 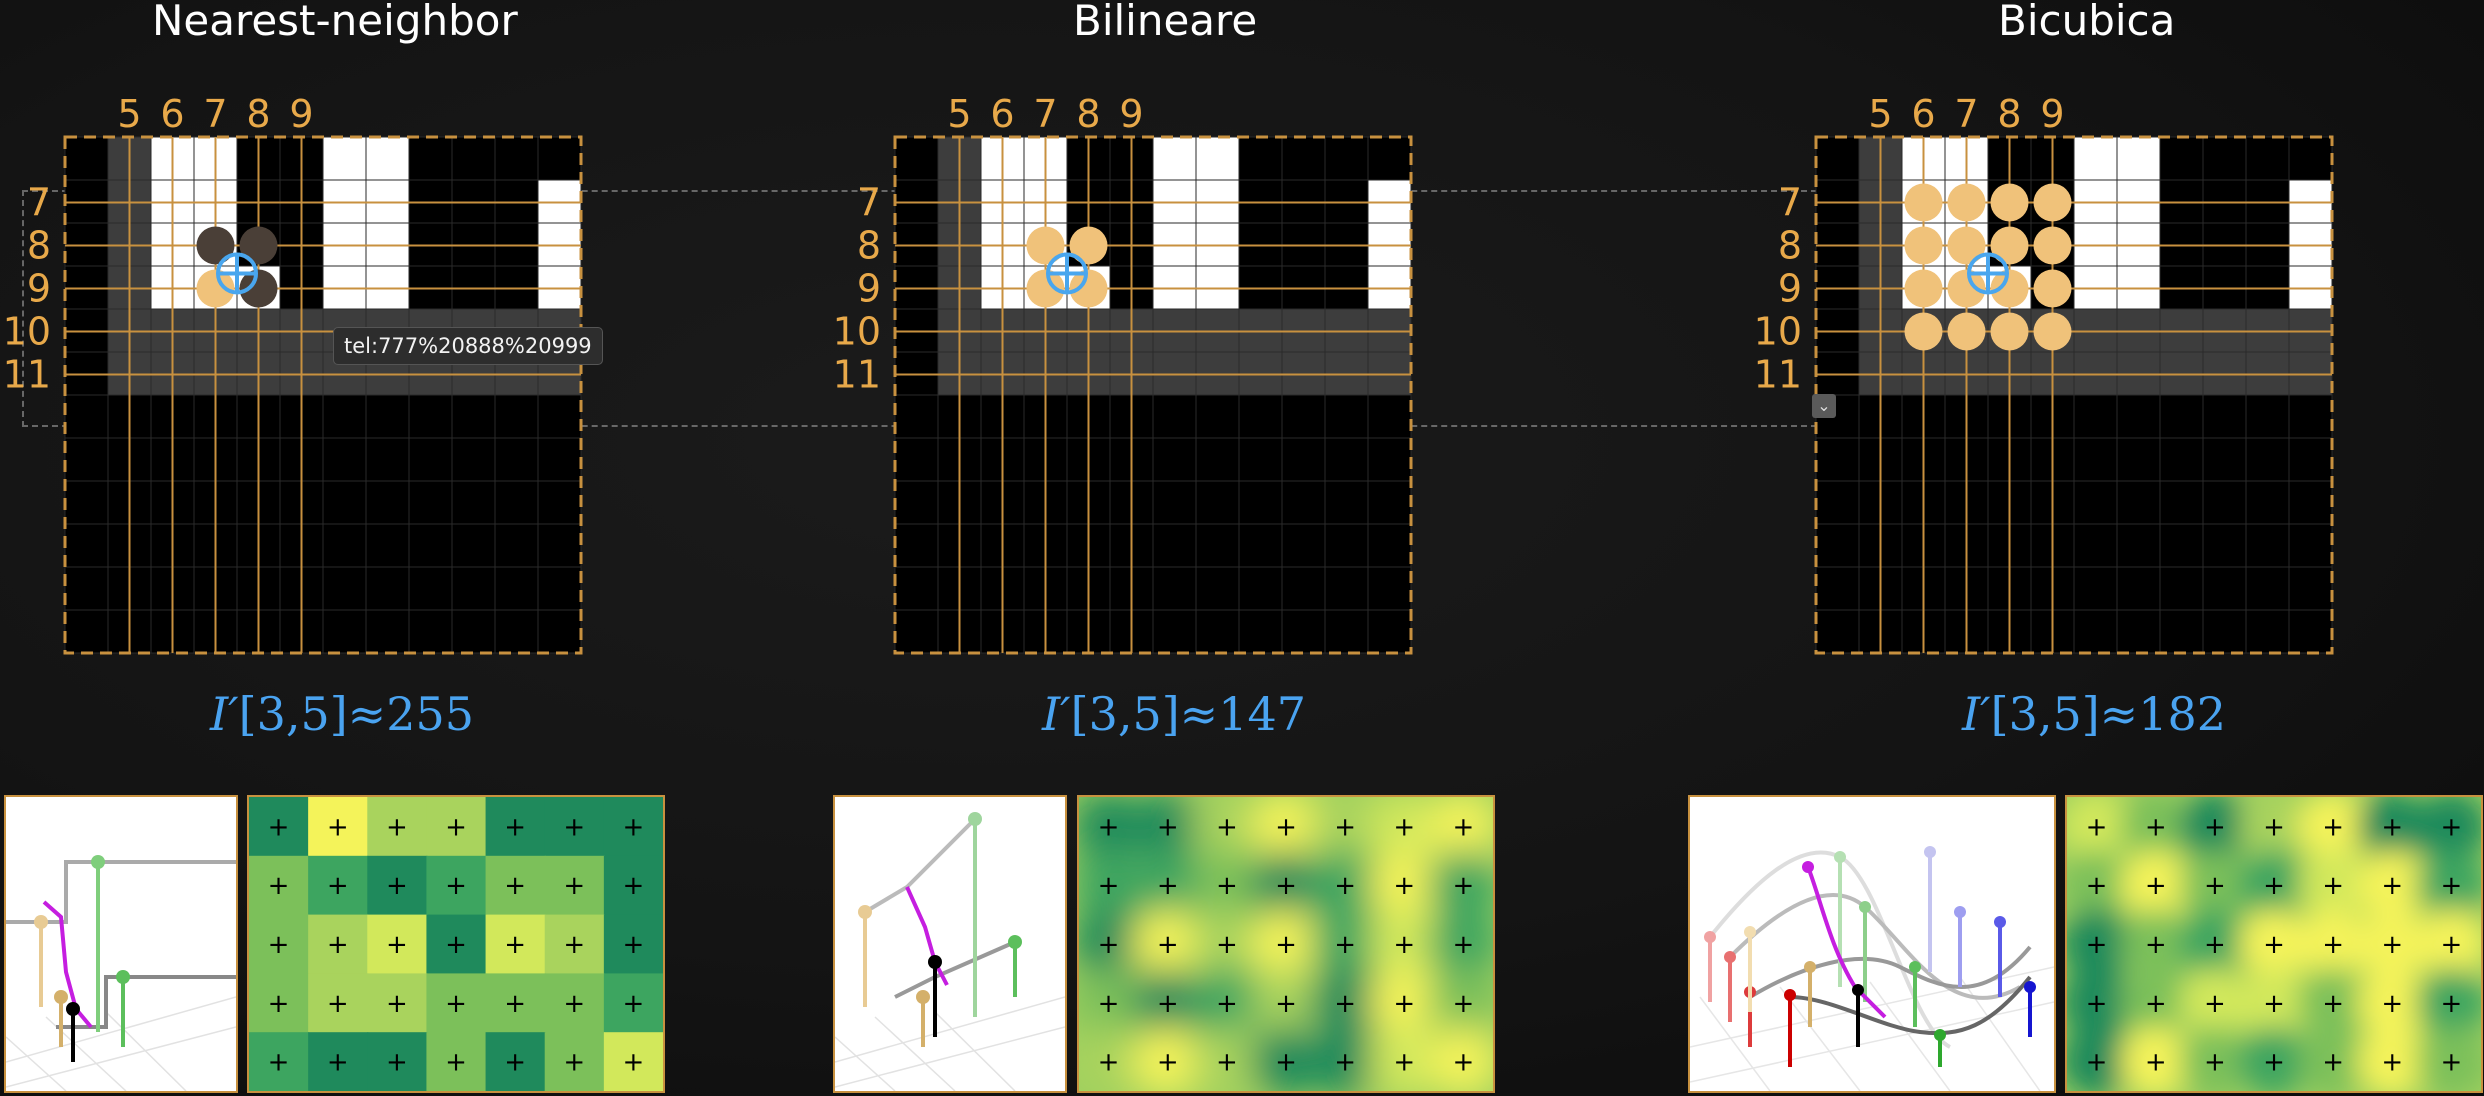 What do you see at coordinates (950, 944) in the screenshot?
I see `curve-thumbnail-bilinear` at bounding box center [950, 944].